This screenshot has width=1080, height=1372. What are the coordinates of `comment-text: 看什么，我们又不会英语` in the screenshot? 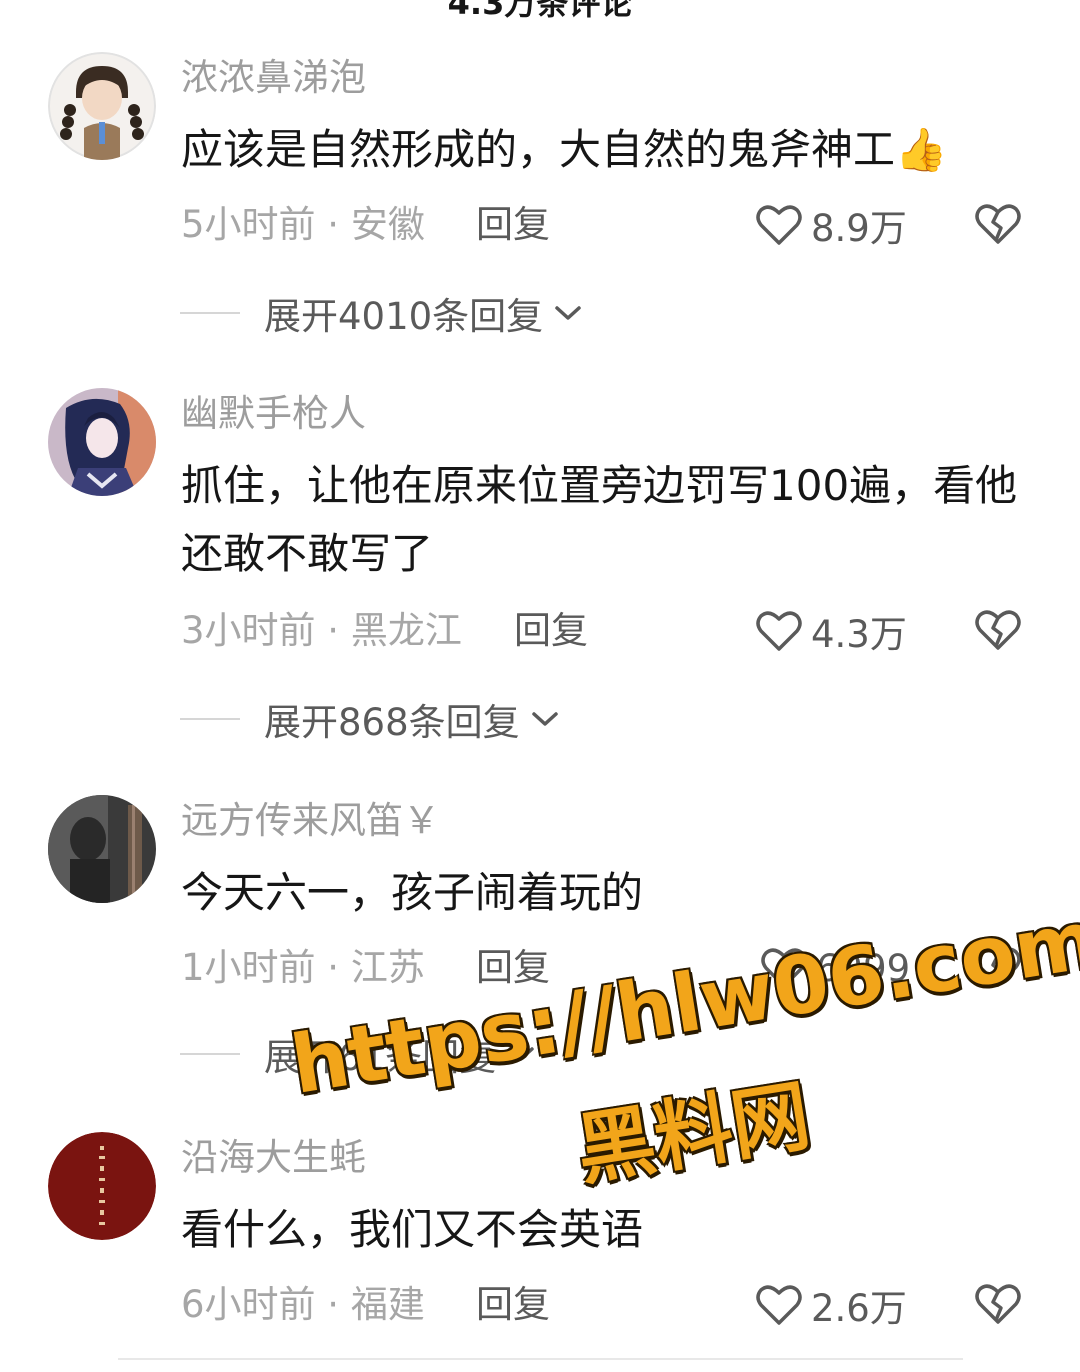 It's located at (412, 1229).